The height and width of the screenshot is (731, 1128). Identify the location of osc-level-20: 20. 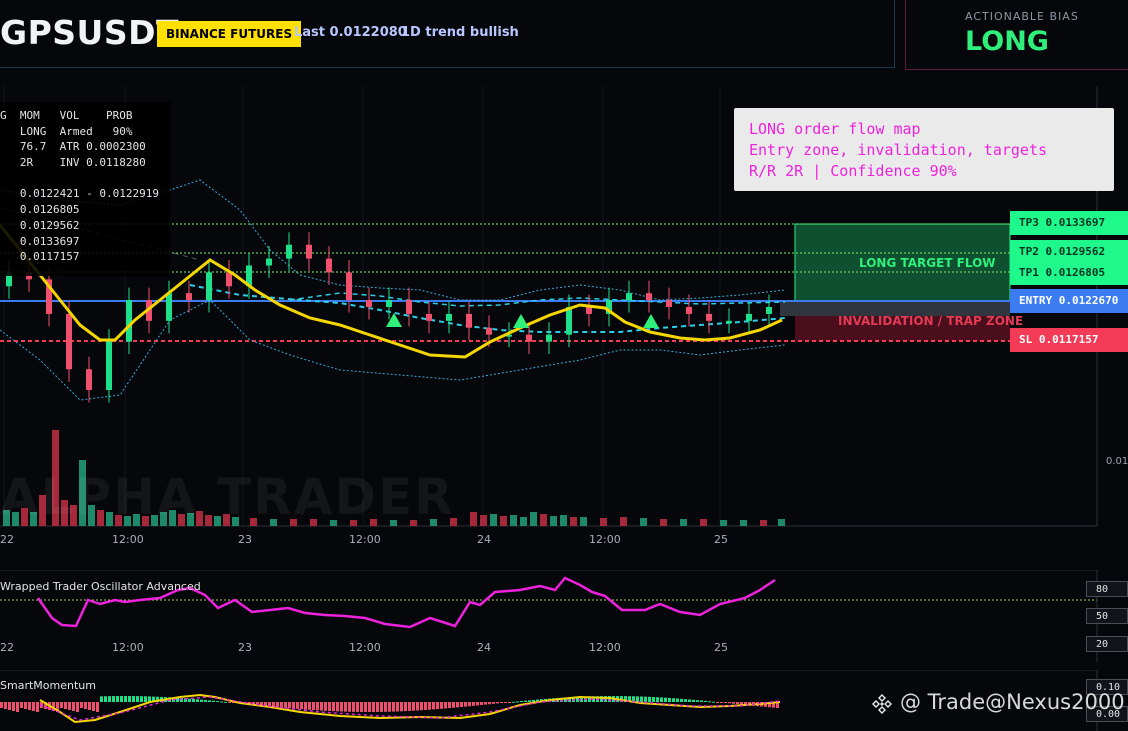
(1107, 644).